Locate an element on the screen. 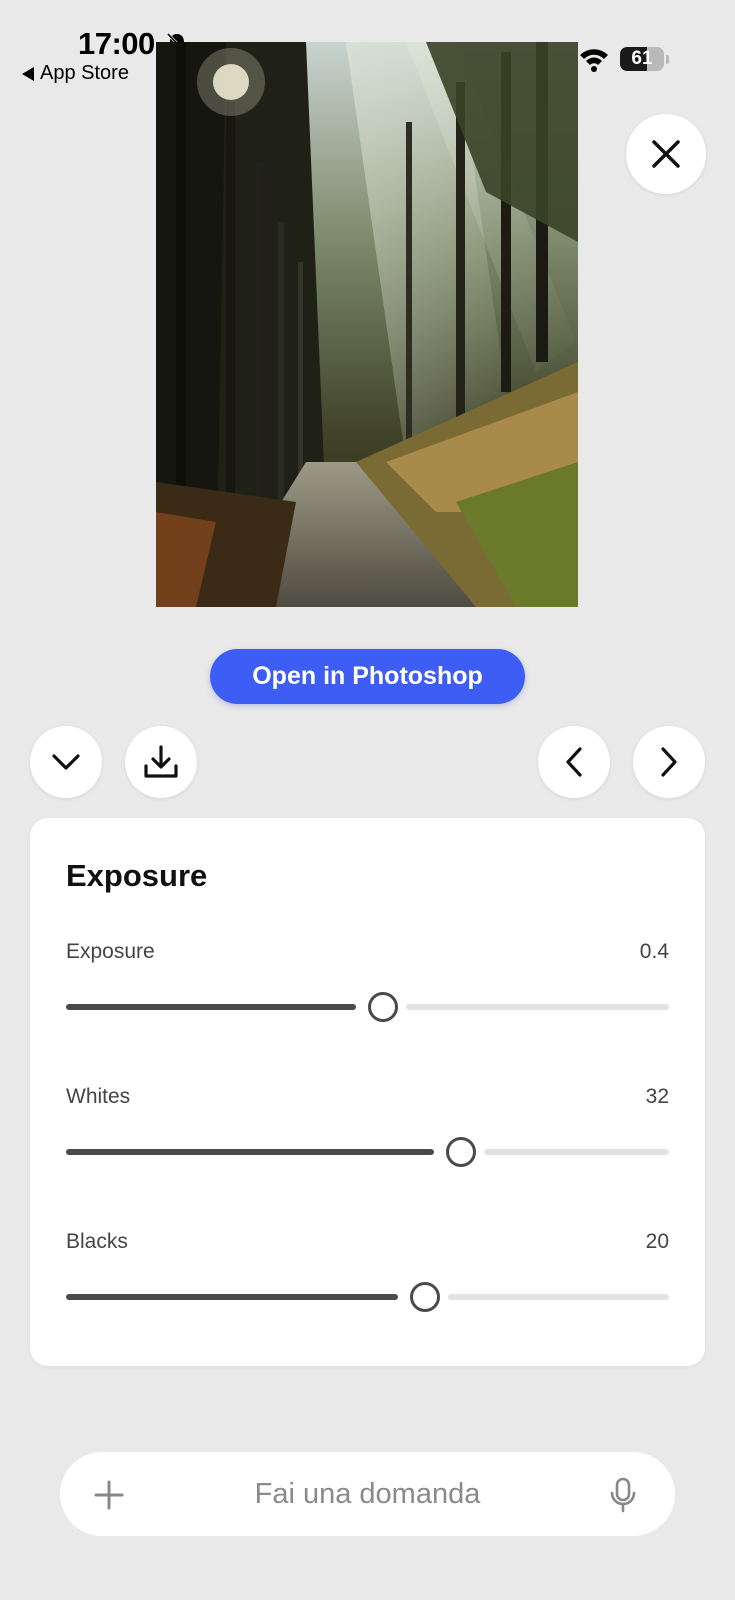  slider-row-whites: Whites 32 is located at coordinates (367, 1130).